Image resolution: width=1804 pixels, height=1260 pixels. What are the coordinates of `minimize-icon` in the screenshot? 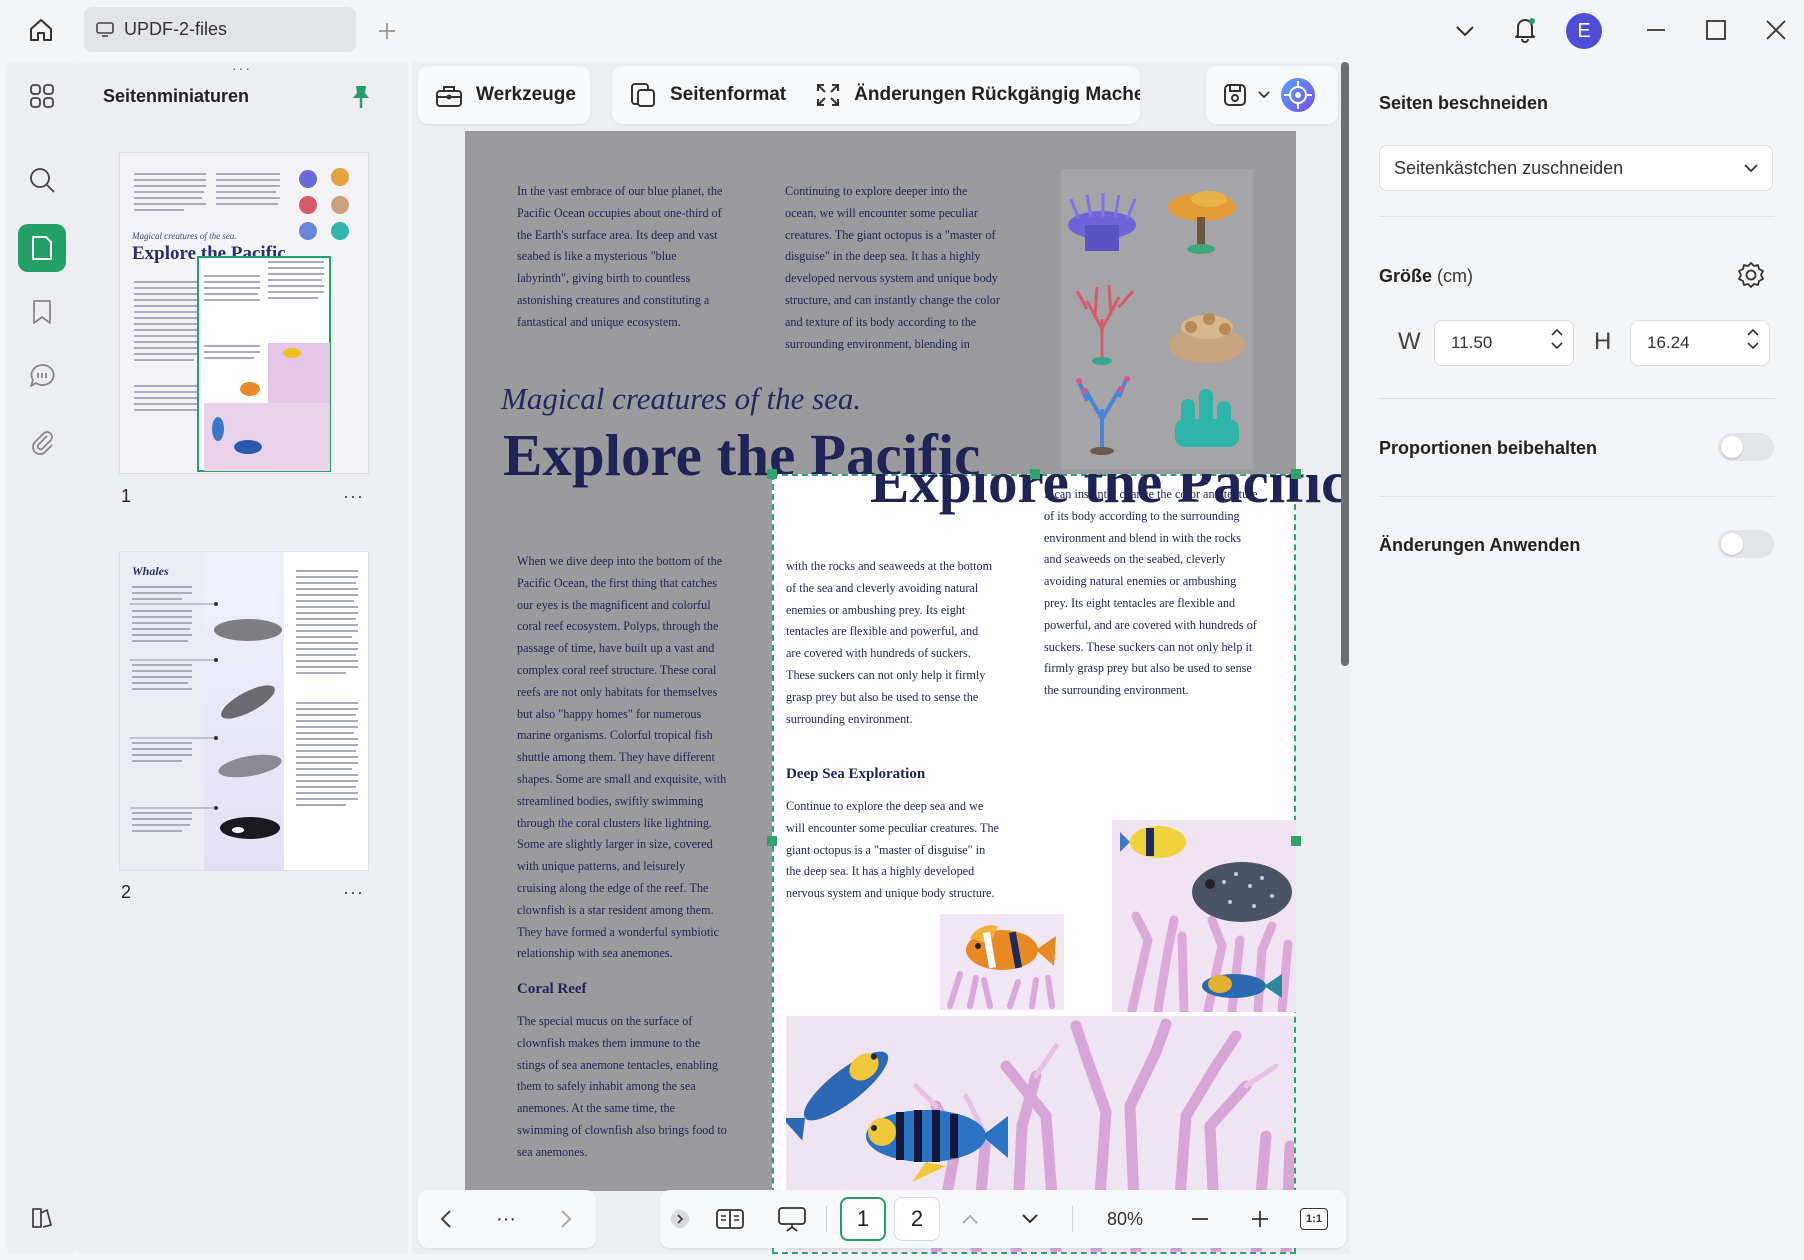 It's located at (1656, 30).